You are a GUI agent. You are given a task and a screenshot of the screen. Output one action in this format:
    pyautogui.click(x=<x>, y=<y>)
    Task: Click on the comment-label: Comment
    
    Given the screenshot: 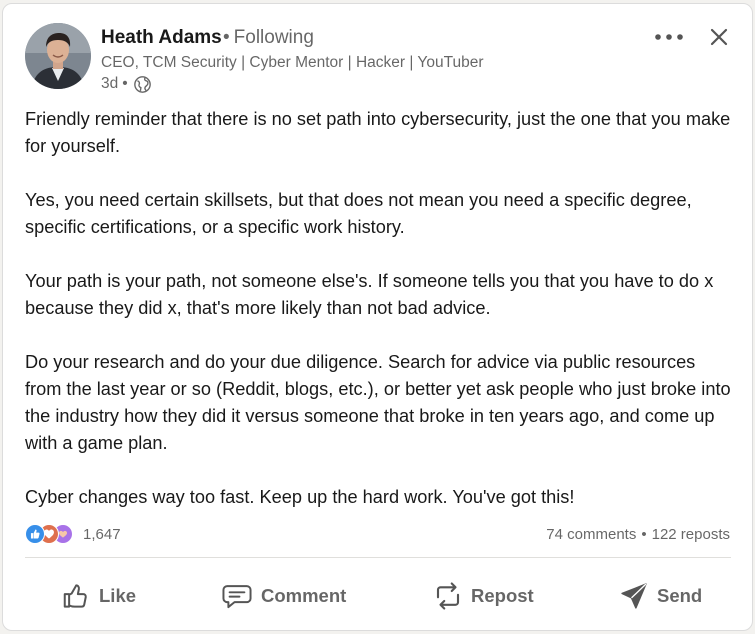 What is the action you would take?
    pyautogui.click(x=304, y=595)
    